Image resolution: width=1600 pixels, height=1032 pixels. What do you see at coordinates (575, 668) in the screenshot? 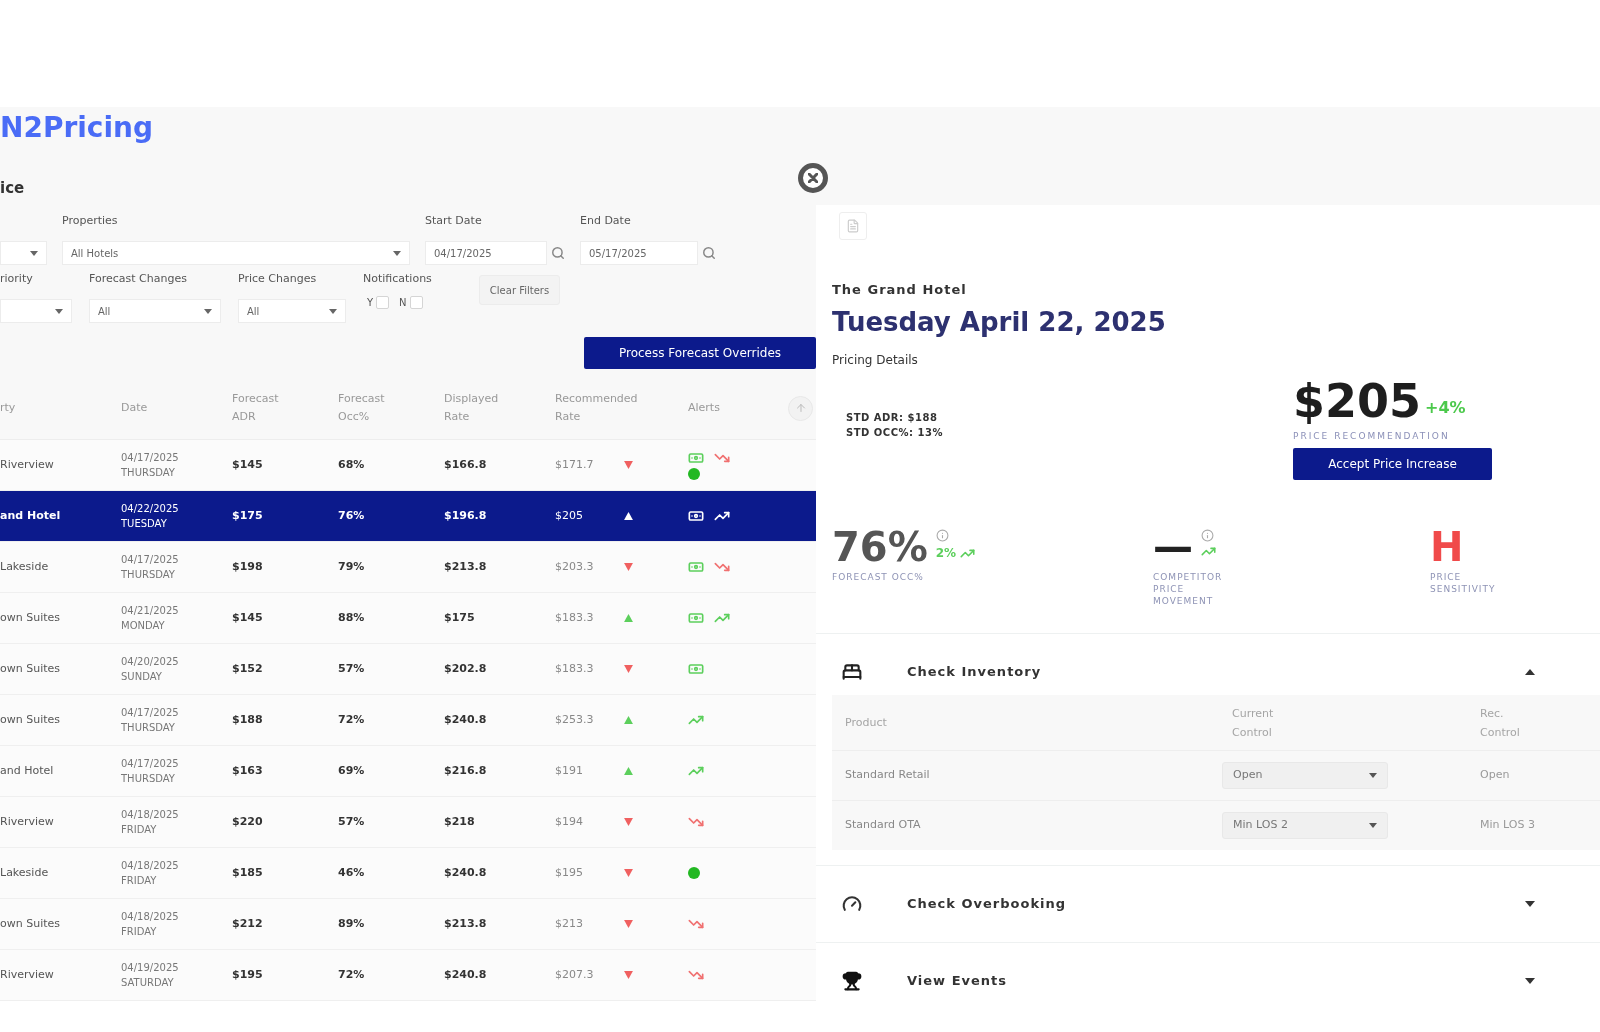
I see `table-cell-text: $183.3` at bounding box center [575, 668].